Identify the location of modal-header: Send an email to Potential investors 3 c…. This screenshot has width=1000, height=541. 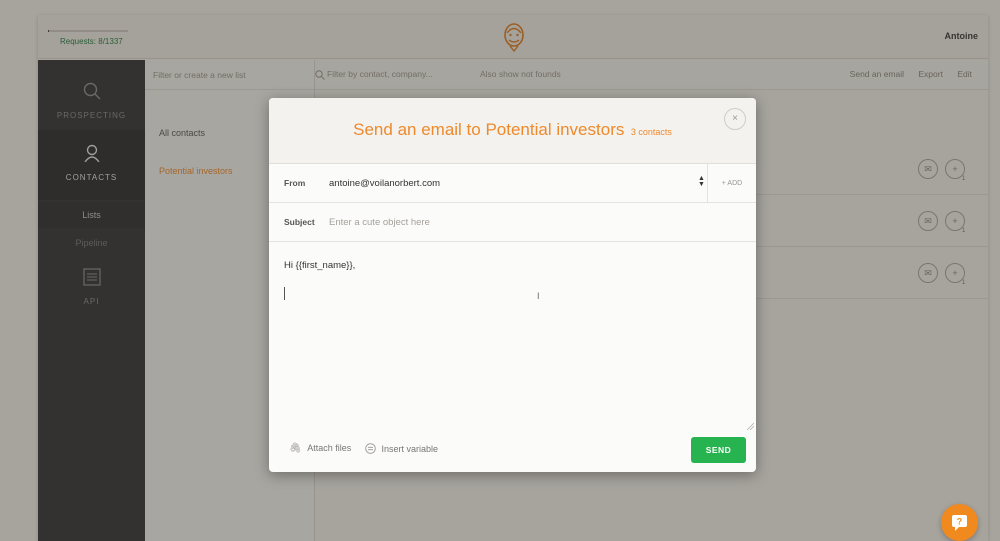
(512, 131).